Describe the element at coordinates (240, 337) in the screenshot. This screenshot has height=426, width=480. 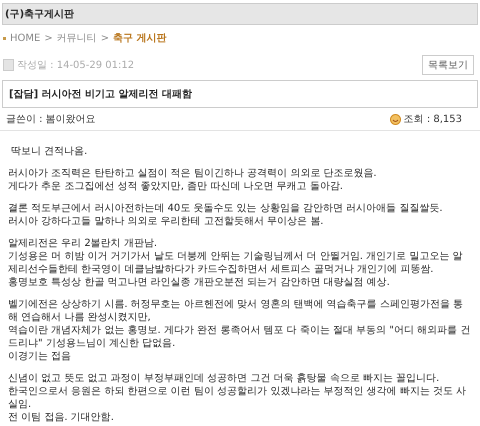
I see `body-text: 역습이란 개념자체가 없는 홍명보. 게다가 완전 롱족어서 템포 다 죽이는 절대 부동의 "어디 해외파를 건드리냐" 기성용느님이 계신한 답없음.` at that location.